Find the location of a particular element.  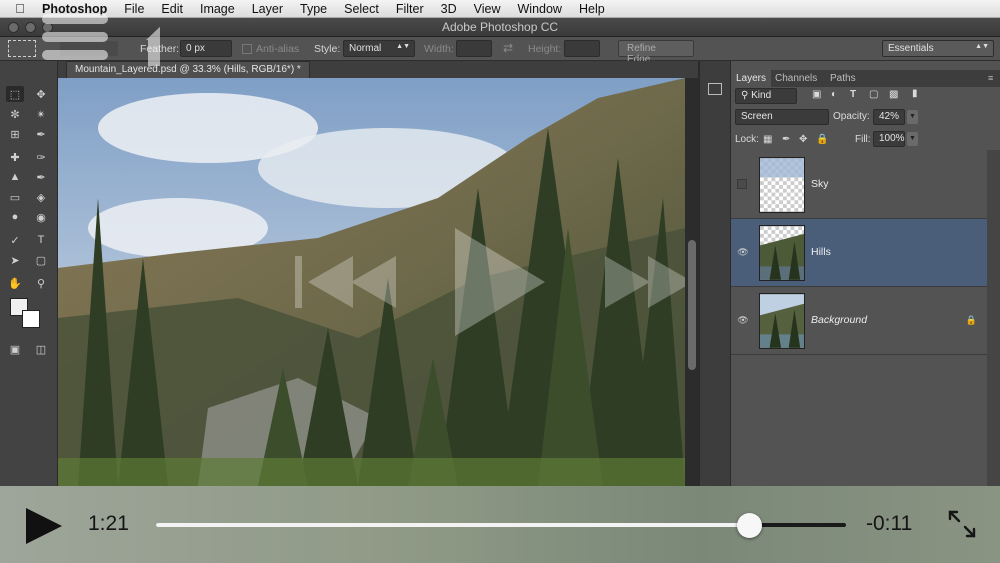

elapsed-time: 1:21 is located at coordinates (108, 523).